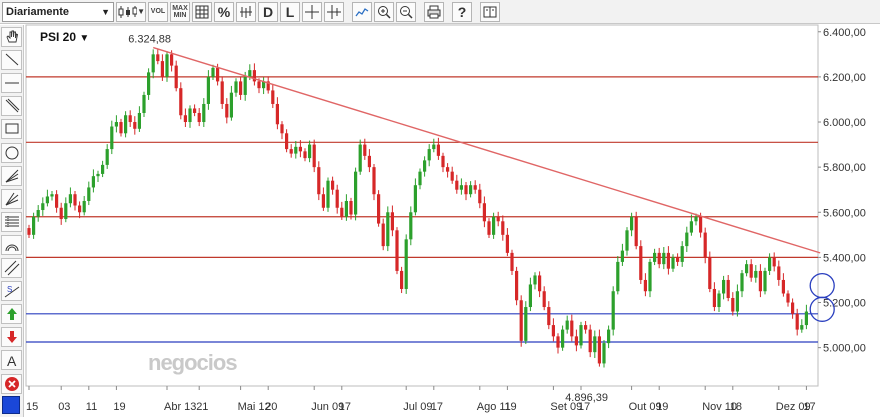 The height and width of the screenshot is (417, 880). I want to click on x-tick-label: 21, so click(202, 407).